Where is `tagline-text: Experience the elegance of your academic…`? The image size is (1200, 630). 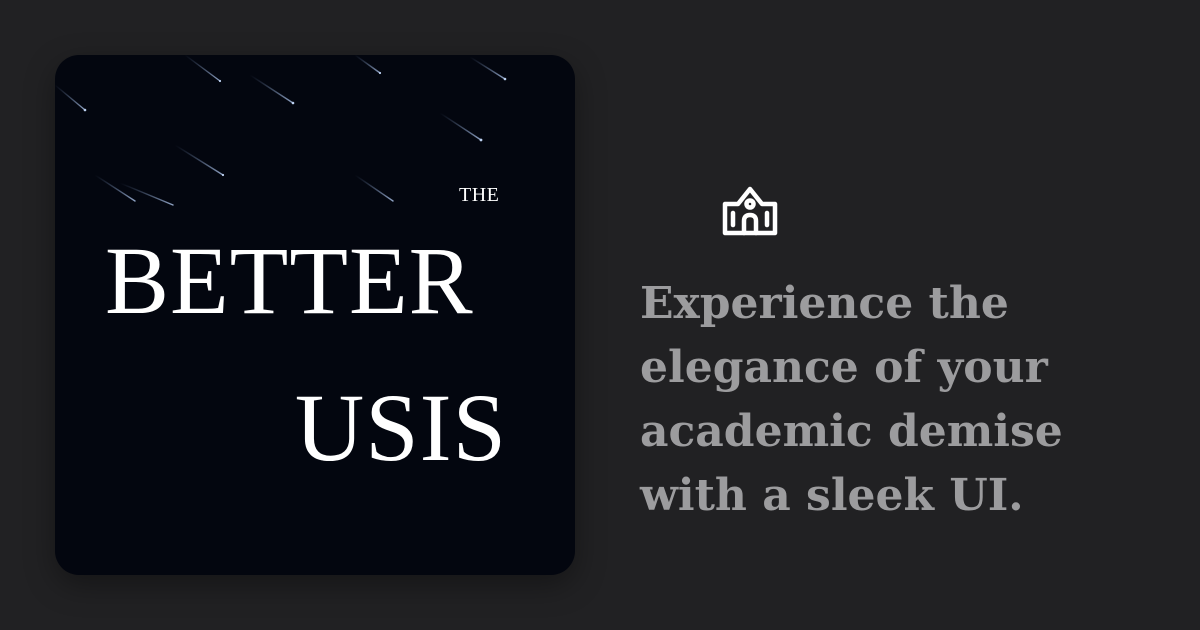
tagline-text: Experience the elegance of your academic… is located at coordinates (851, 399).